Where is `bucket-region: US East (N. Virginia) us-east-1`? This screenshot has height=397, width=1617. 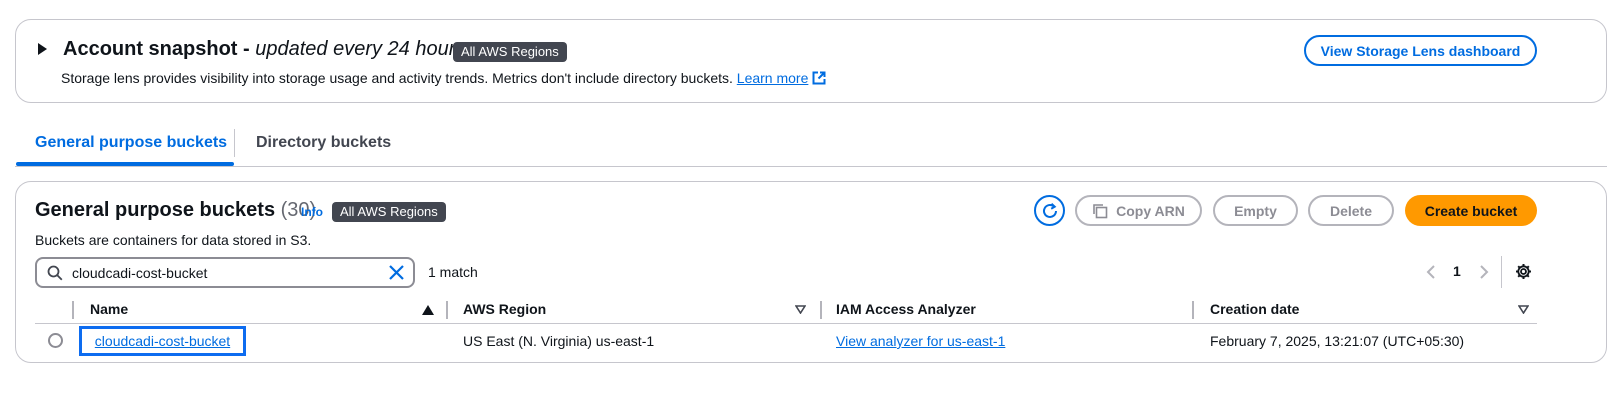 bucket-region: US East (N. Virginia) us-east-1 is located at coordinates (559, 341).